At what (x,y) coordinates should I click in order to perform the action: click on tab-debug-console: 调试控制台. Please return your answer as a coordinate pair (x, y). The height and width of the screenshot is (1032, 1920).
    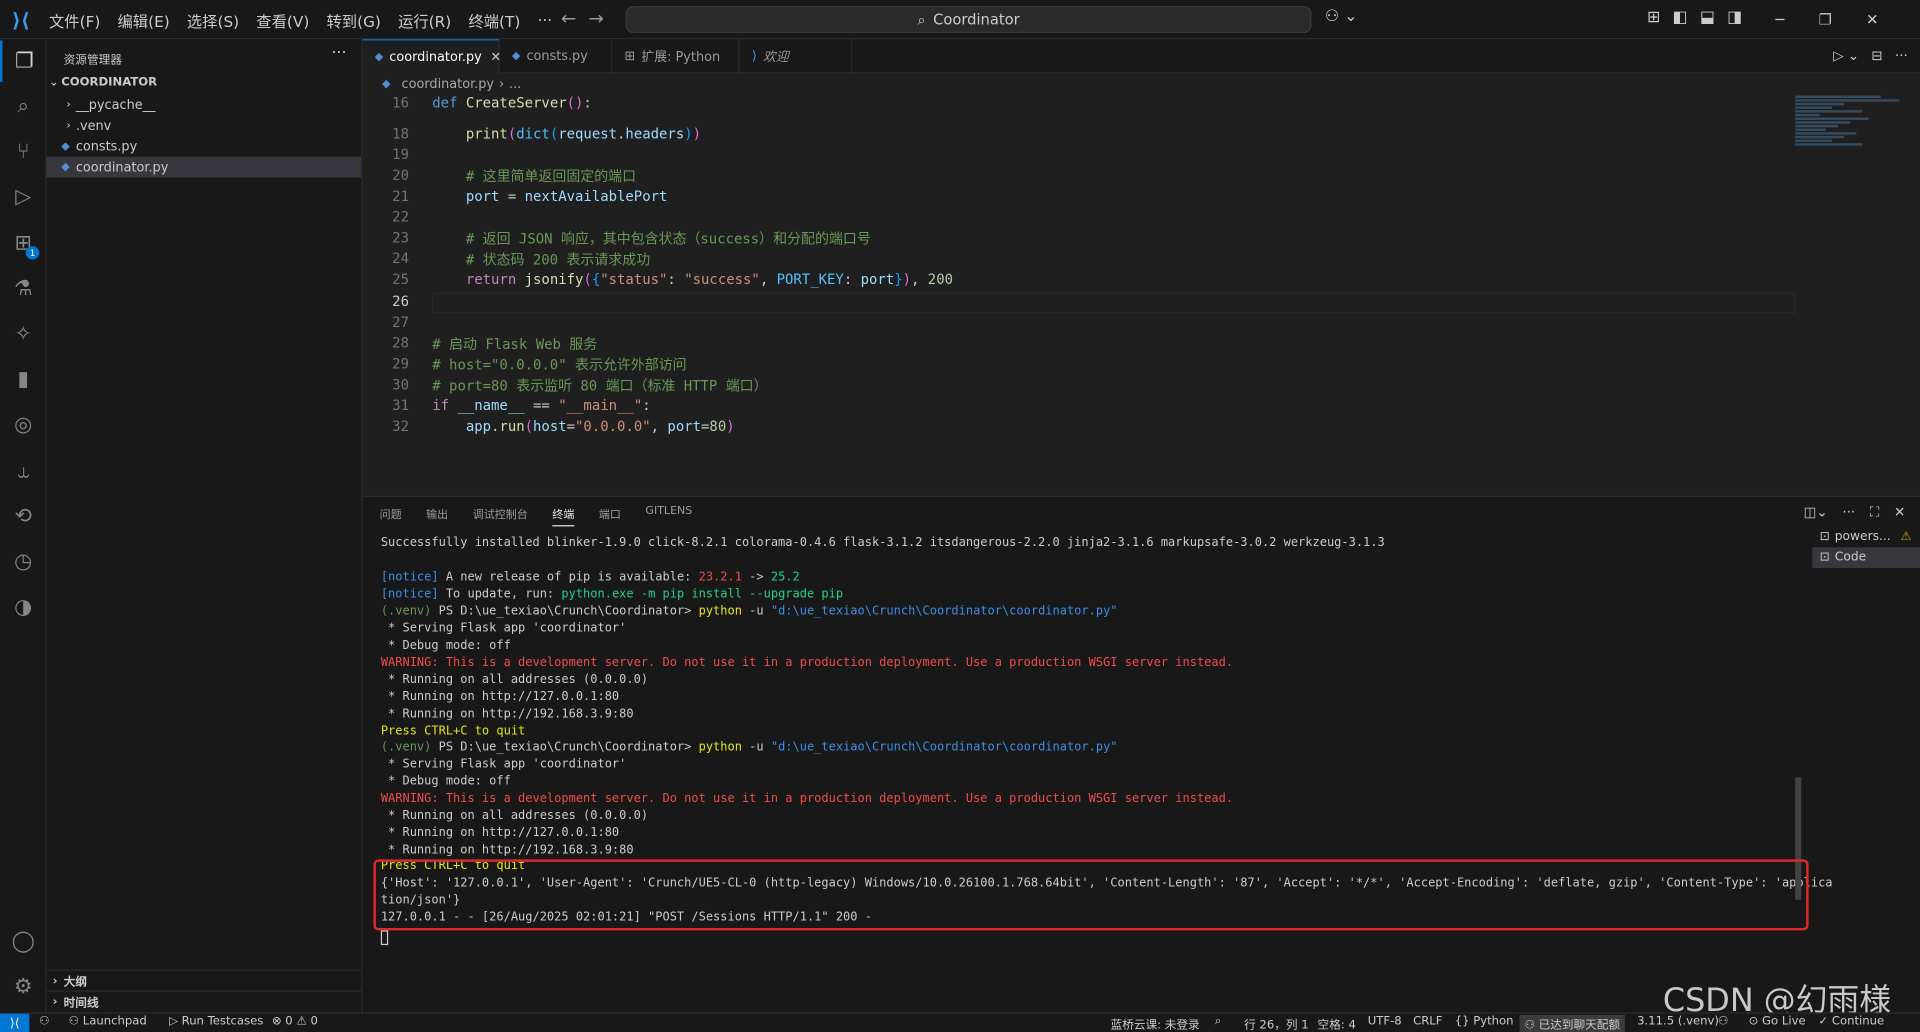
    Looking at the image, I should click on (500, 516).